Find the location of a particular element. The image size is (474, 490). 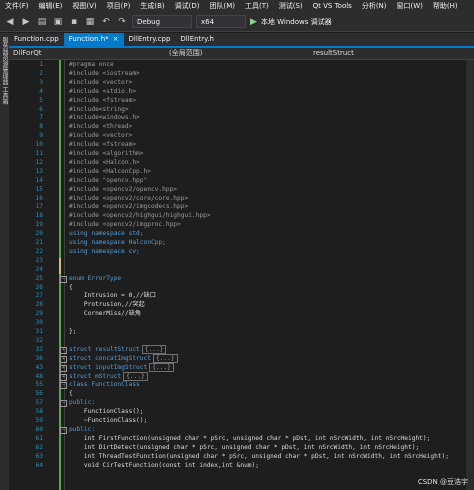

code-line: 59 ~FunctionClass(); is located at coordinates (241, 421).